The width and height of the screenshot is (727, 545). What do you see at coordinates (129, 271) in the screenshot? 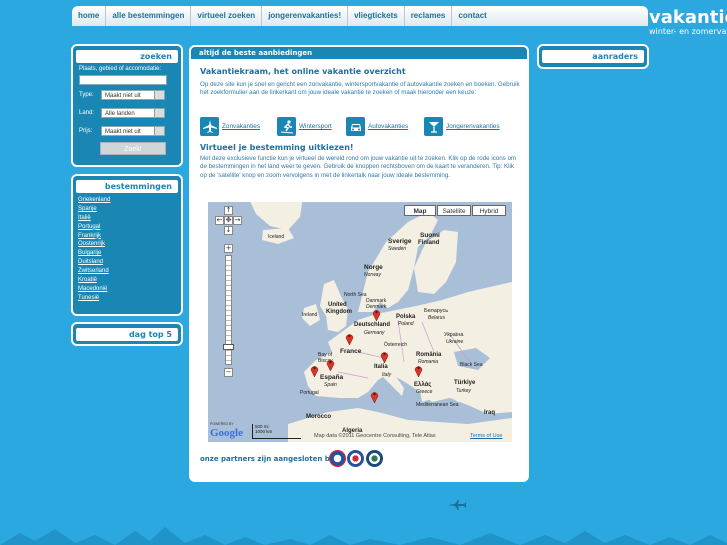
I see `destination-link: Zwitserland` at bounding box center [129, 271].